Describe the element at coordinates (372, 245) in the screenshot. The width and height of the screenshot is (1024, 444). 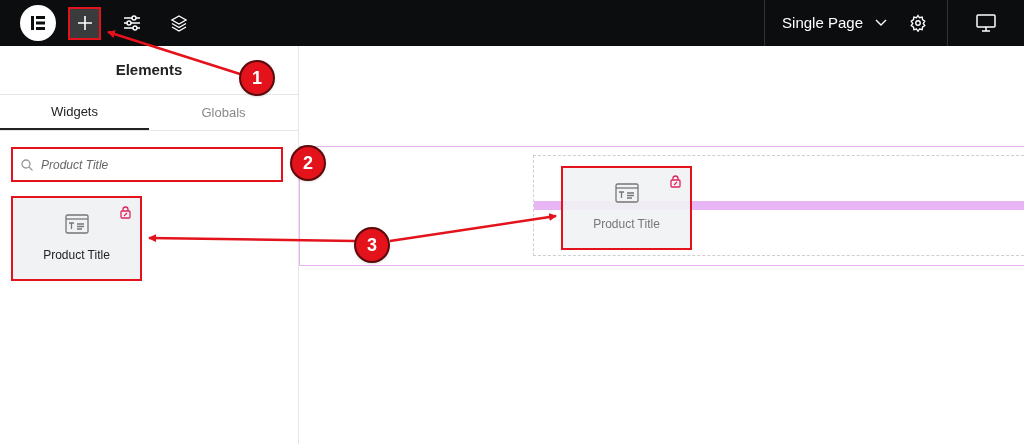
I see `step-number: 3` at that location.